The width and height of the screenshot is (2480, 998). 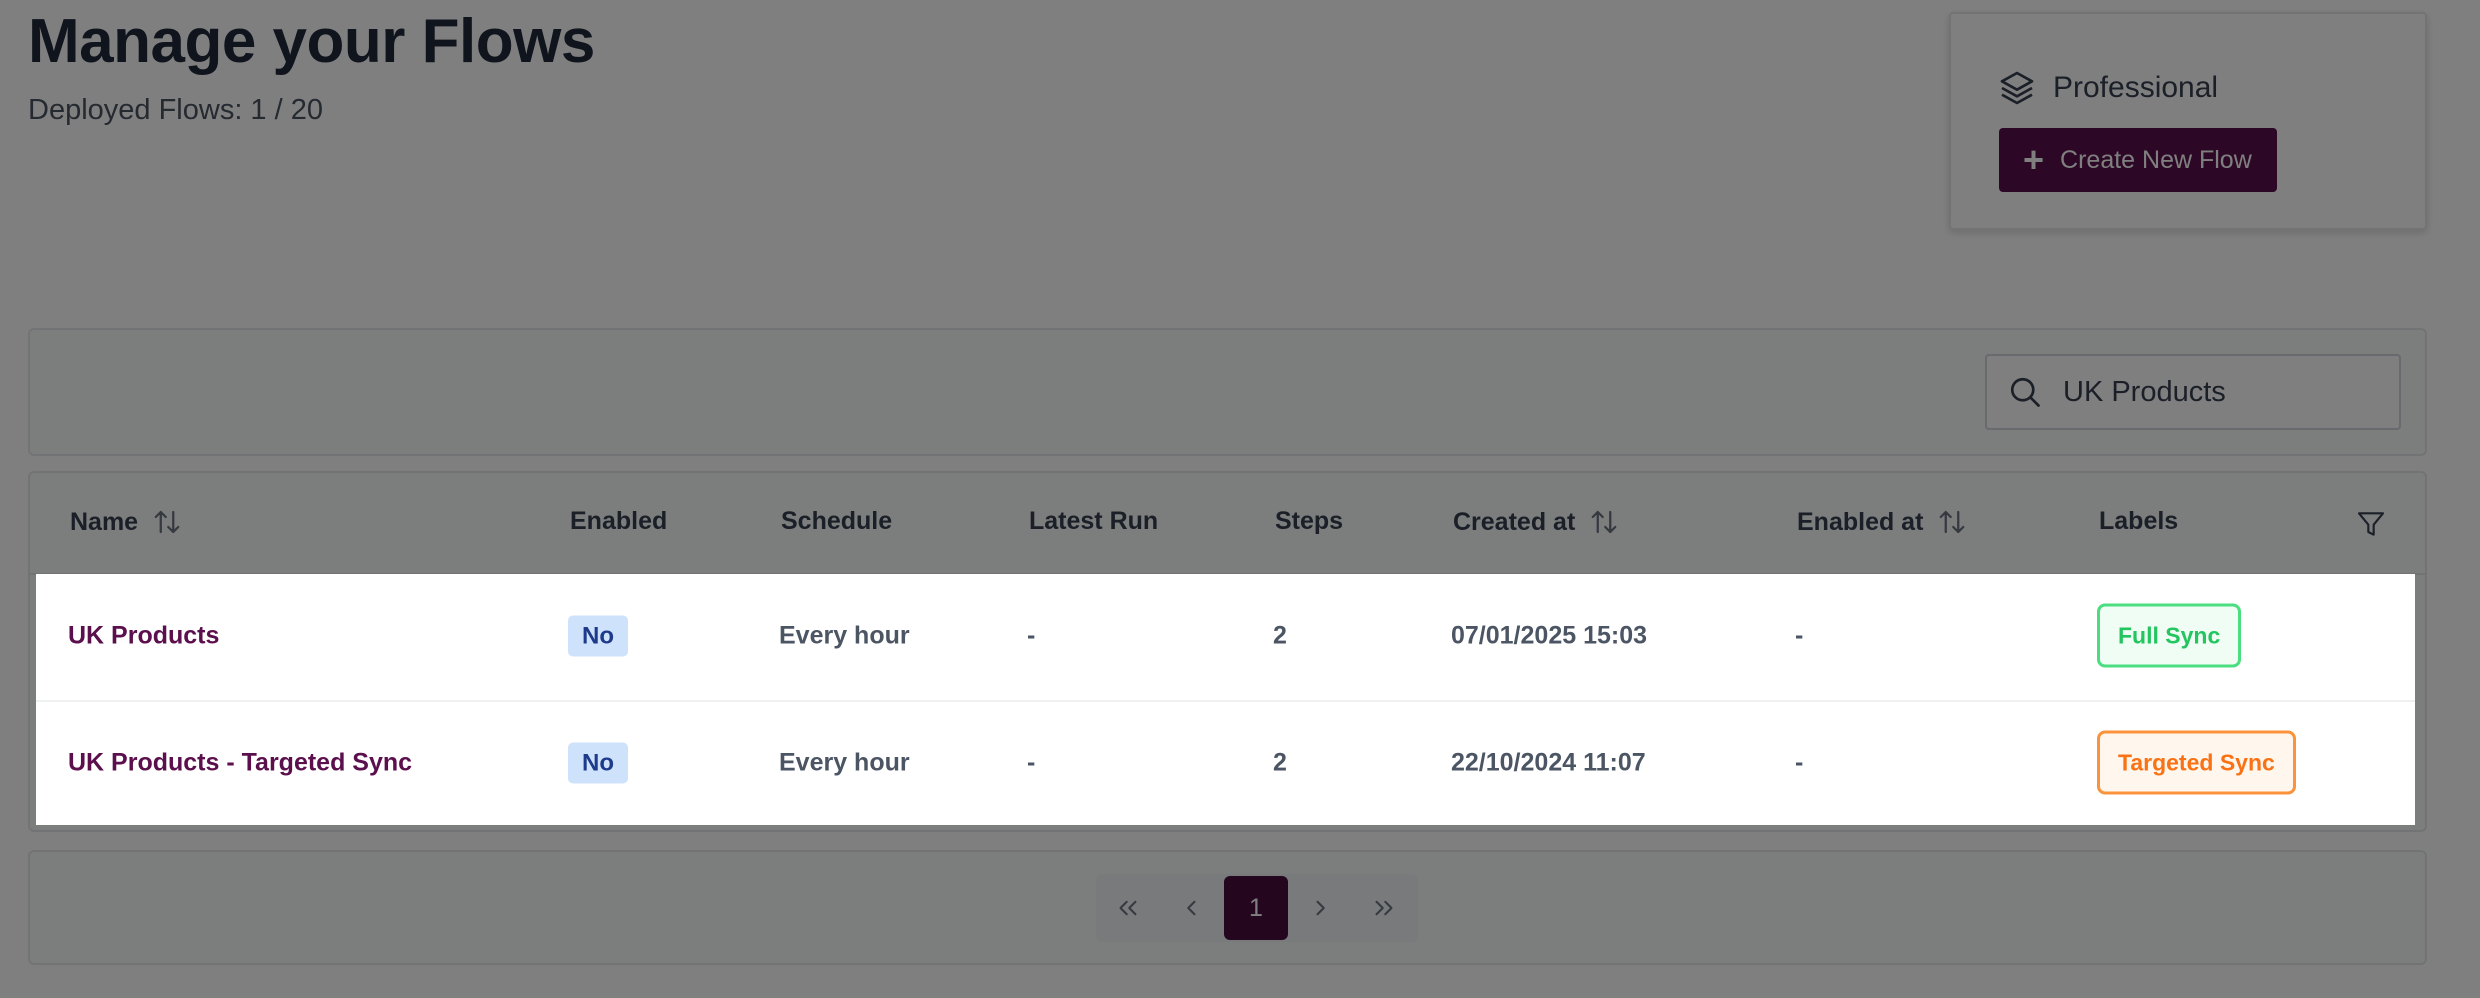 I want to click on previous-page-button, so click(x=1192, y=908).